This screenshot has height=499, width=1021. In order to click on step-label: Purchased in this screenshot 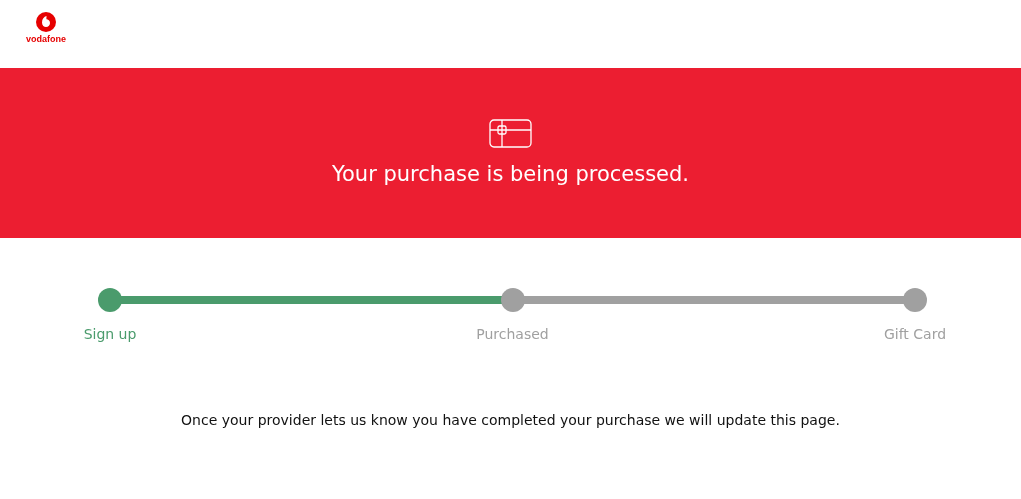, I will do `click(512, 334)`.